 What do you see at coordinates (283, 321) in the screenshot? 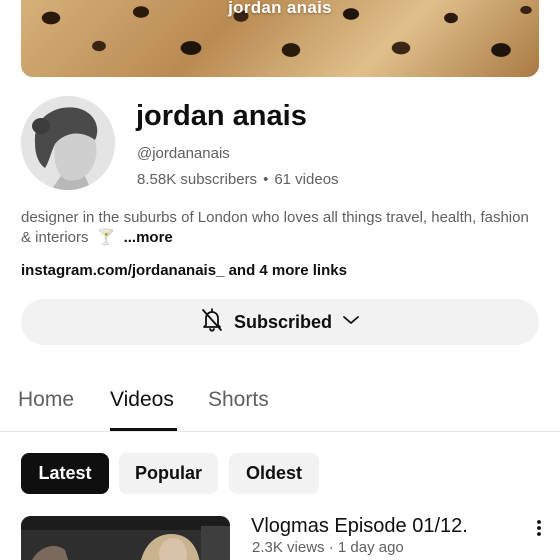
I see `subscribed-label: Subscribed` at bounding box center [283, 321].